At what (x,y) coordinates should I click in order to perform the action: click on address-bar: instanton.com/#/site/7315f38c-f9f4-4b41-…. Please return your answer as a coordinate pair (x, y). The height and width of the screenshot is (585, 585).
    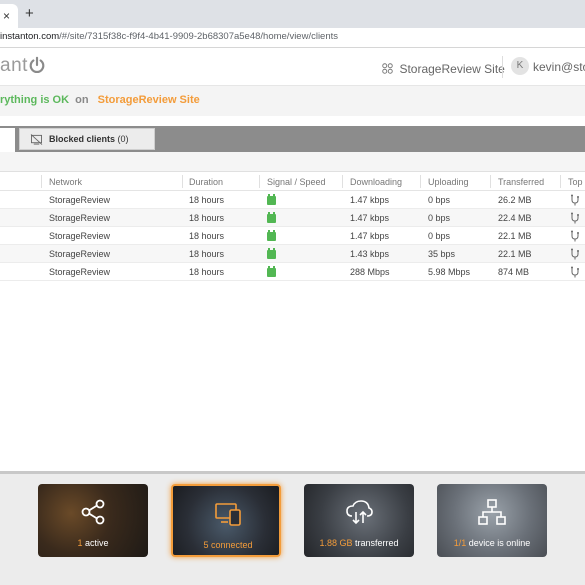
    Looking at the image, I should click on (292, 38).